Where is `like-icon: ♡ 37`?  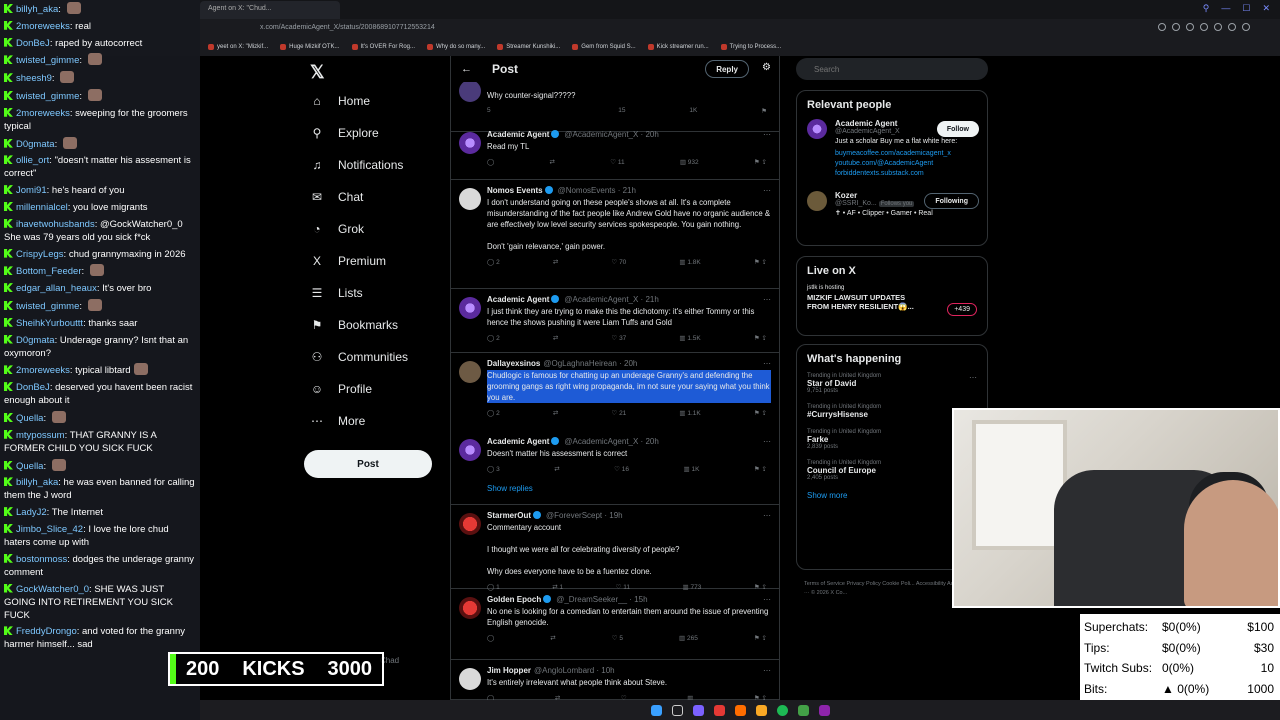 like-icon: ♡ 37 is located at coordinates (618, 338).